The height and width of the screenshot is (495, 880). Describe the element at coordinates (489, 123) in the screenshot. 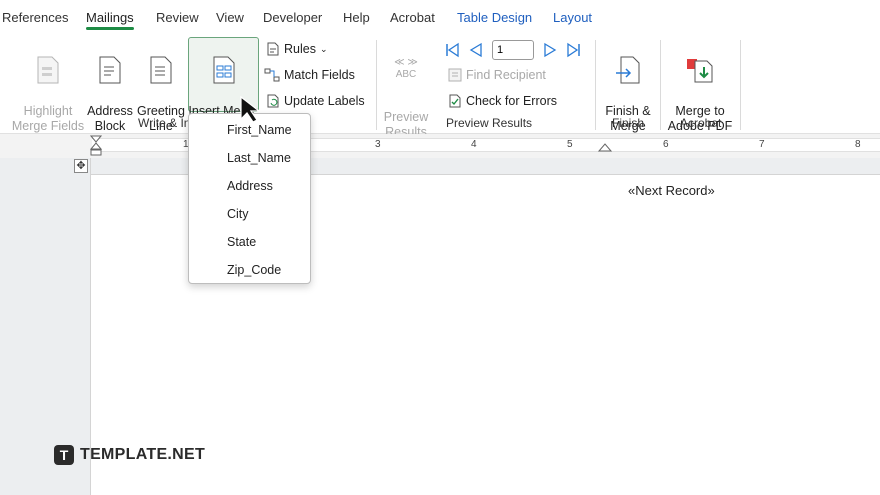

I see `group-preview-label: Preview Results` at that location.